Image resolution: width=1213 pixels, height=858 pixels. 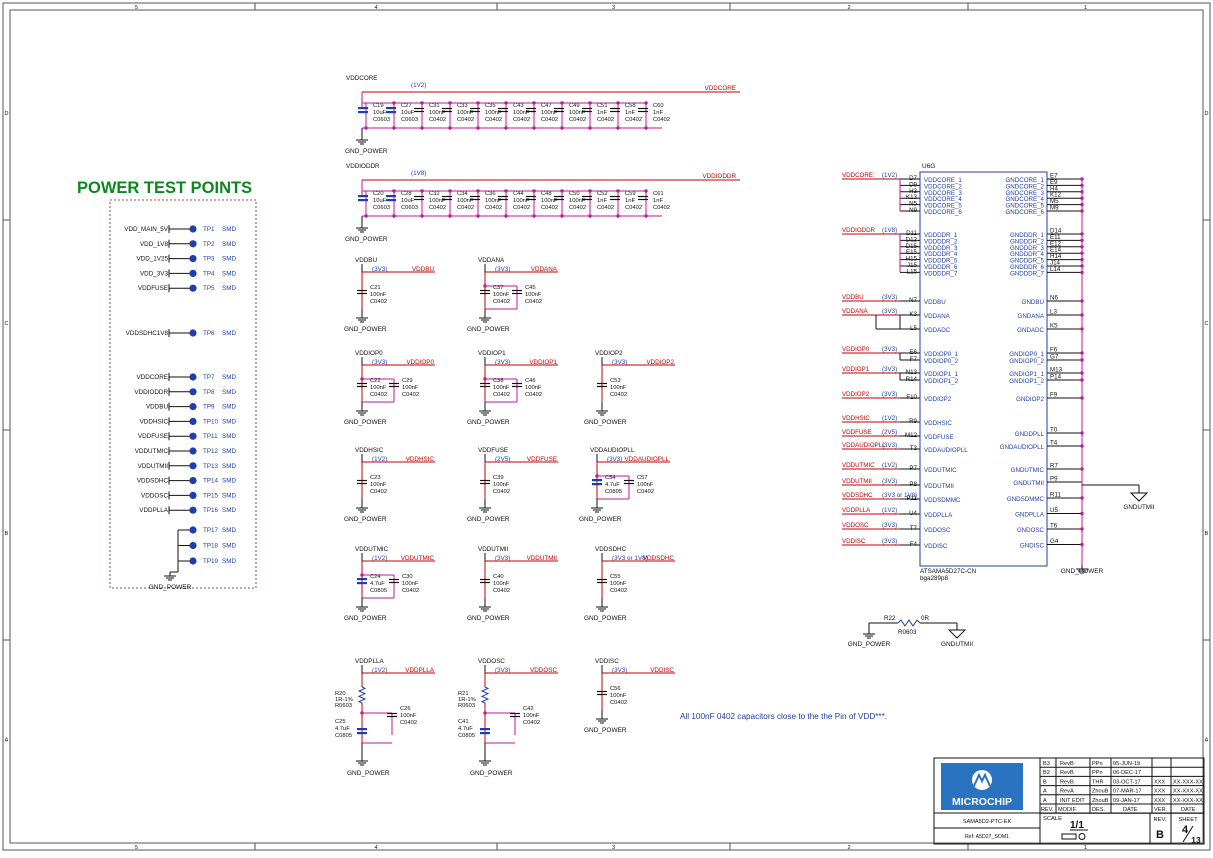 What do you see at coordinates (938, 399) in the screenshot?
I see `ic-pin-name: VDDIOP2` at bounding box center [938, 399].